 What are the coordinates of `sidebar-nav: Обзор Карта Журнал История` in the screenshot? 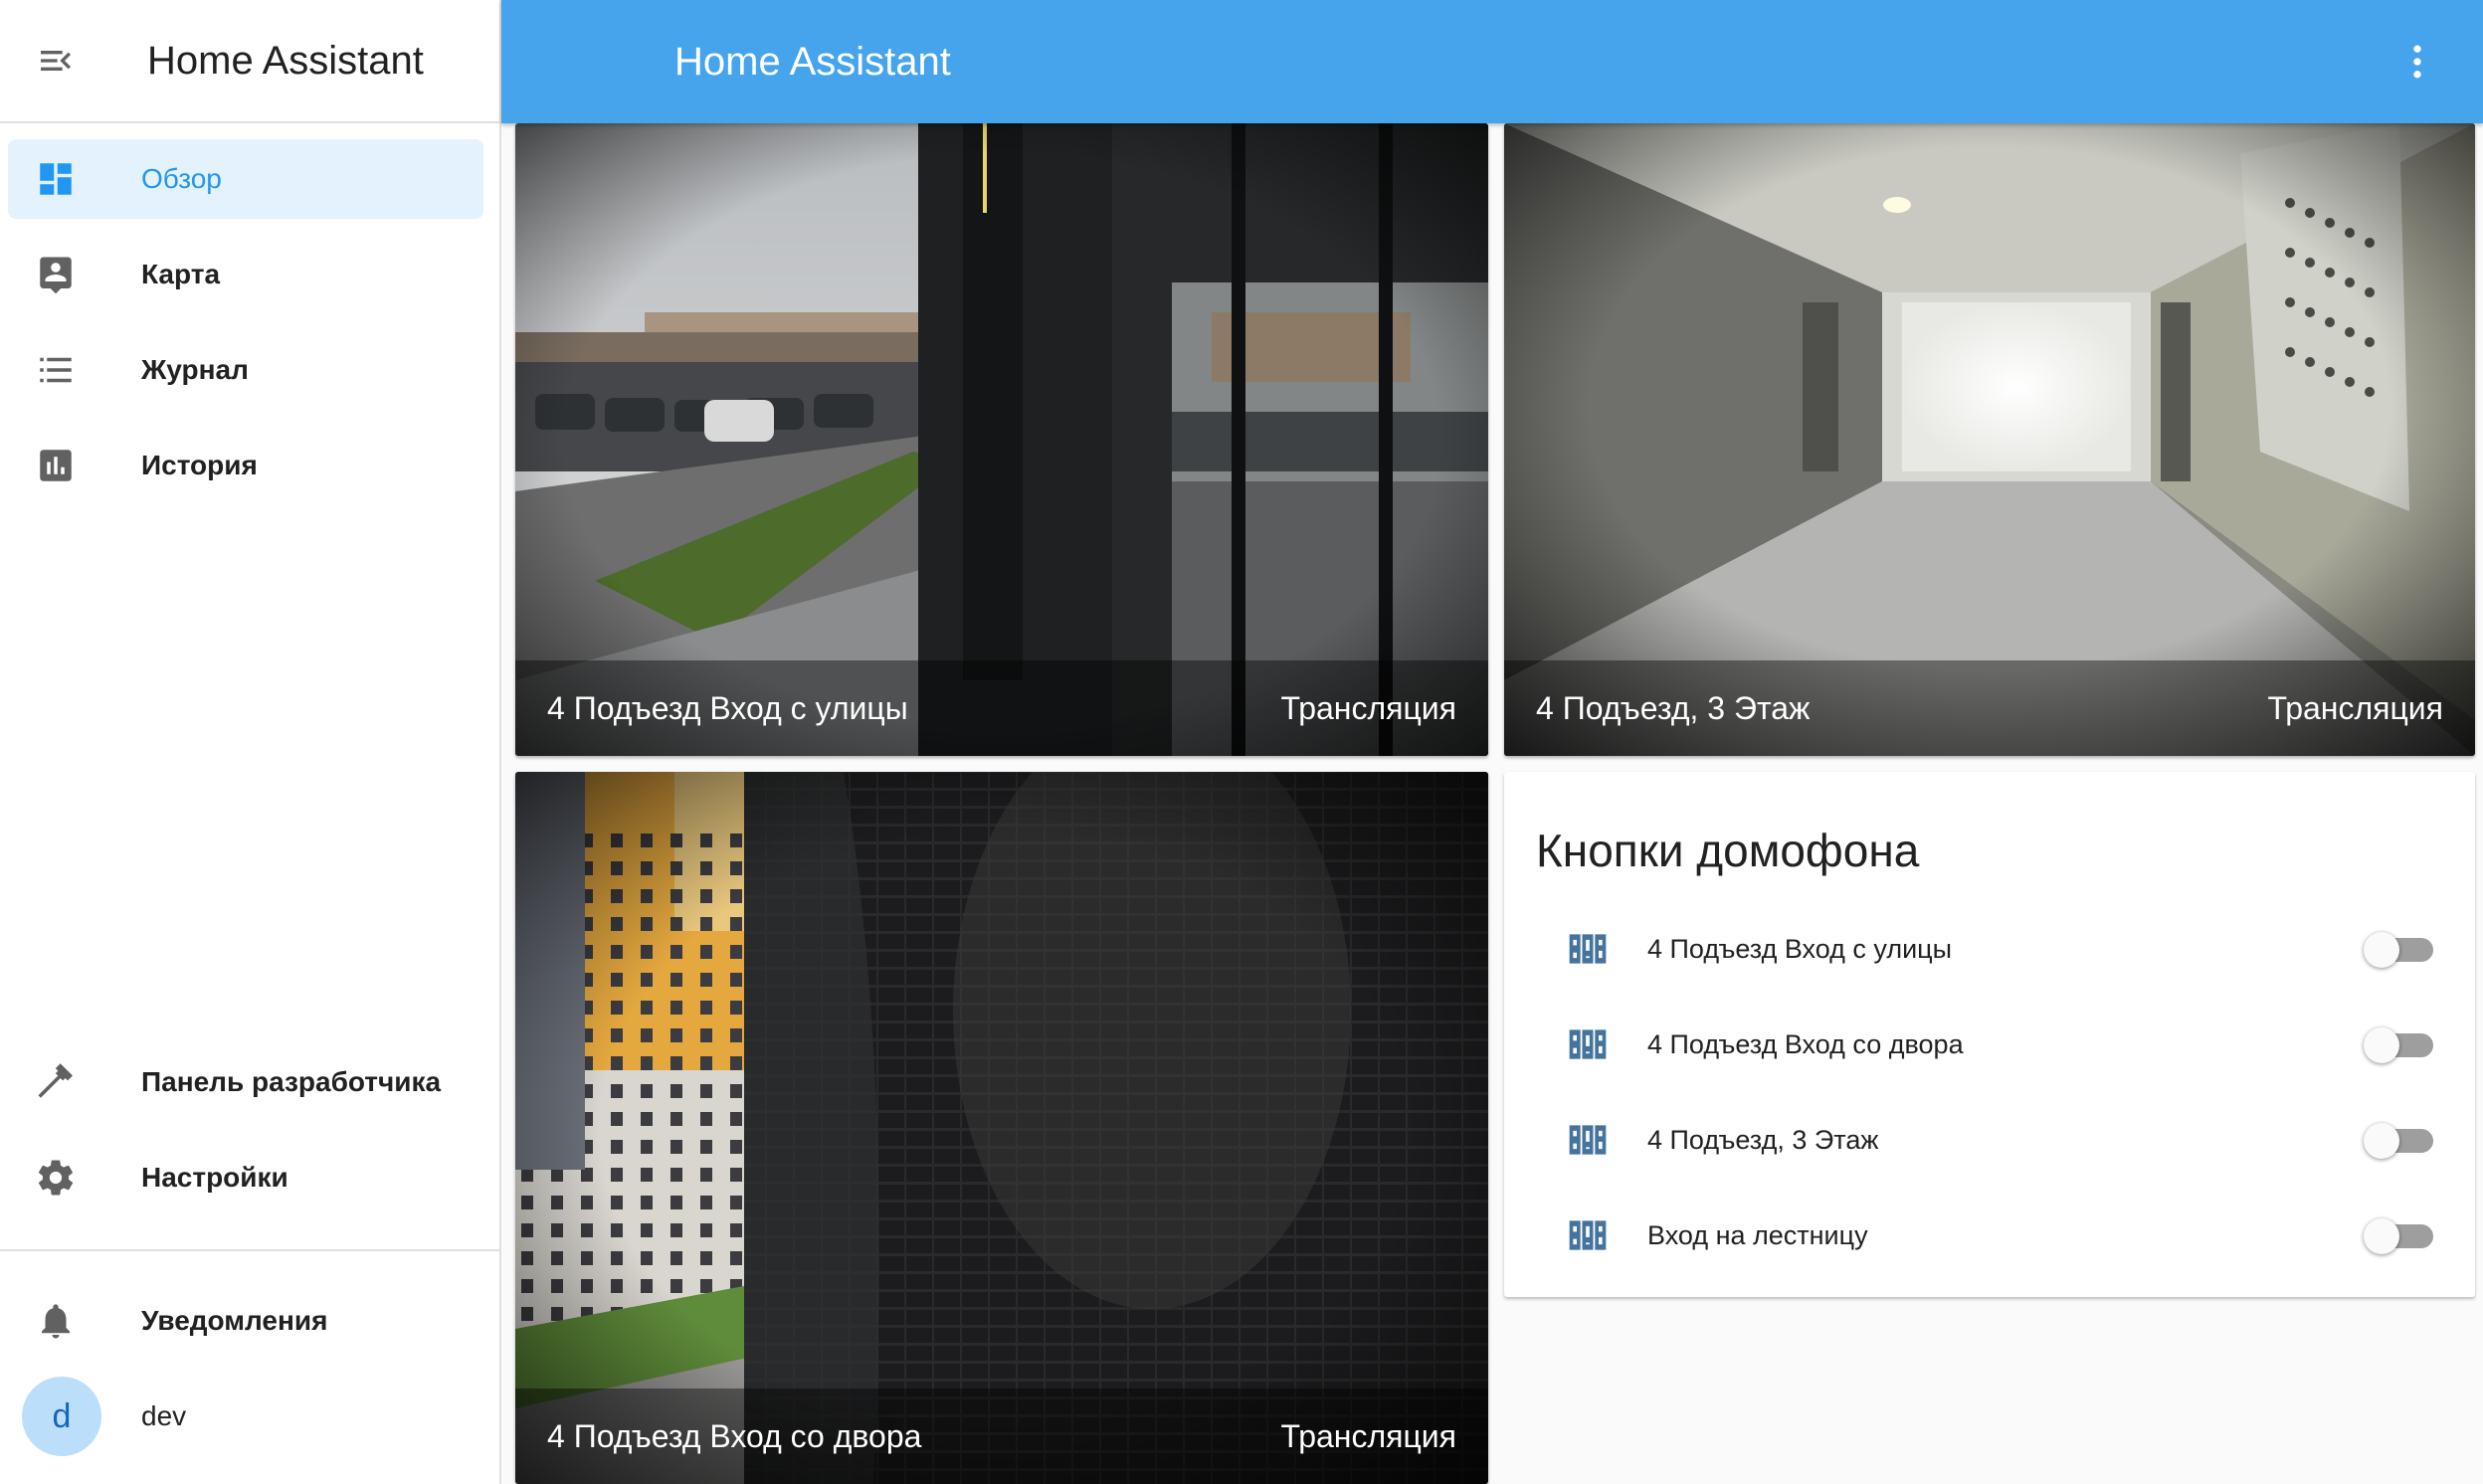 It's located at (249, 314).